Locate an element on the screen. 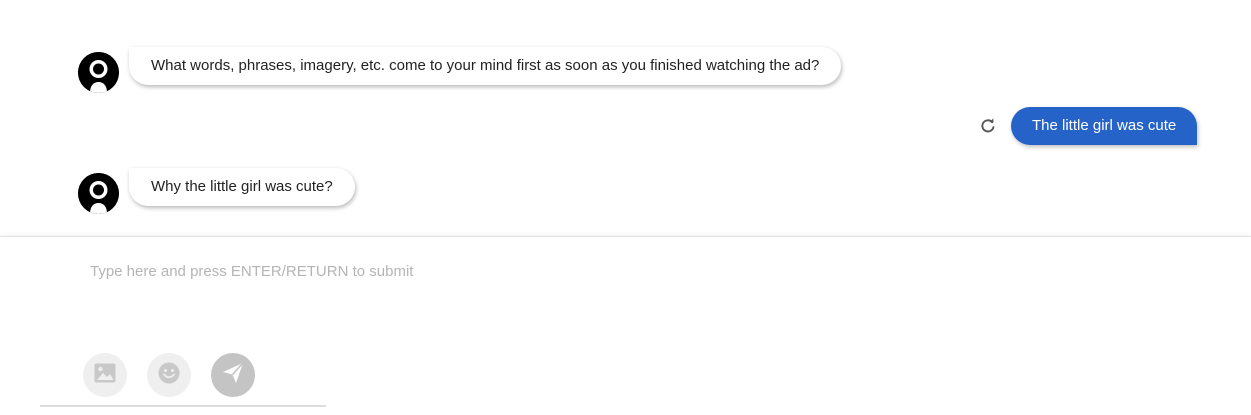 The height and width of the screenshot is (415, 1251). bot-message: Why the little girl was cute? is located at coordinates (242, 187).